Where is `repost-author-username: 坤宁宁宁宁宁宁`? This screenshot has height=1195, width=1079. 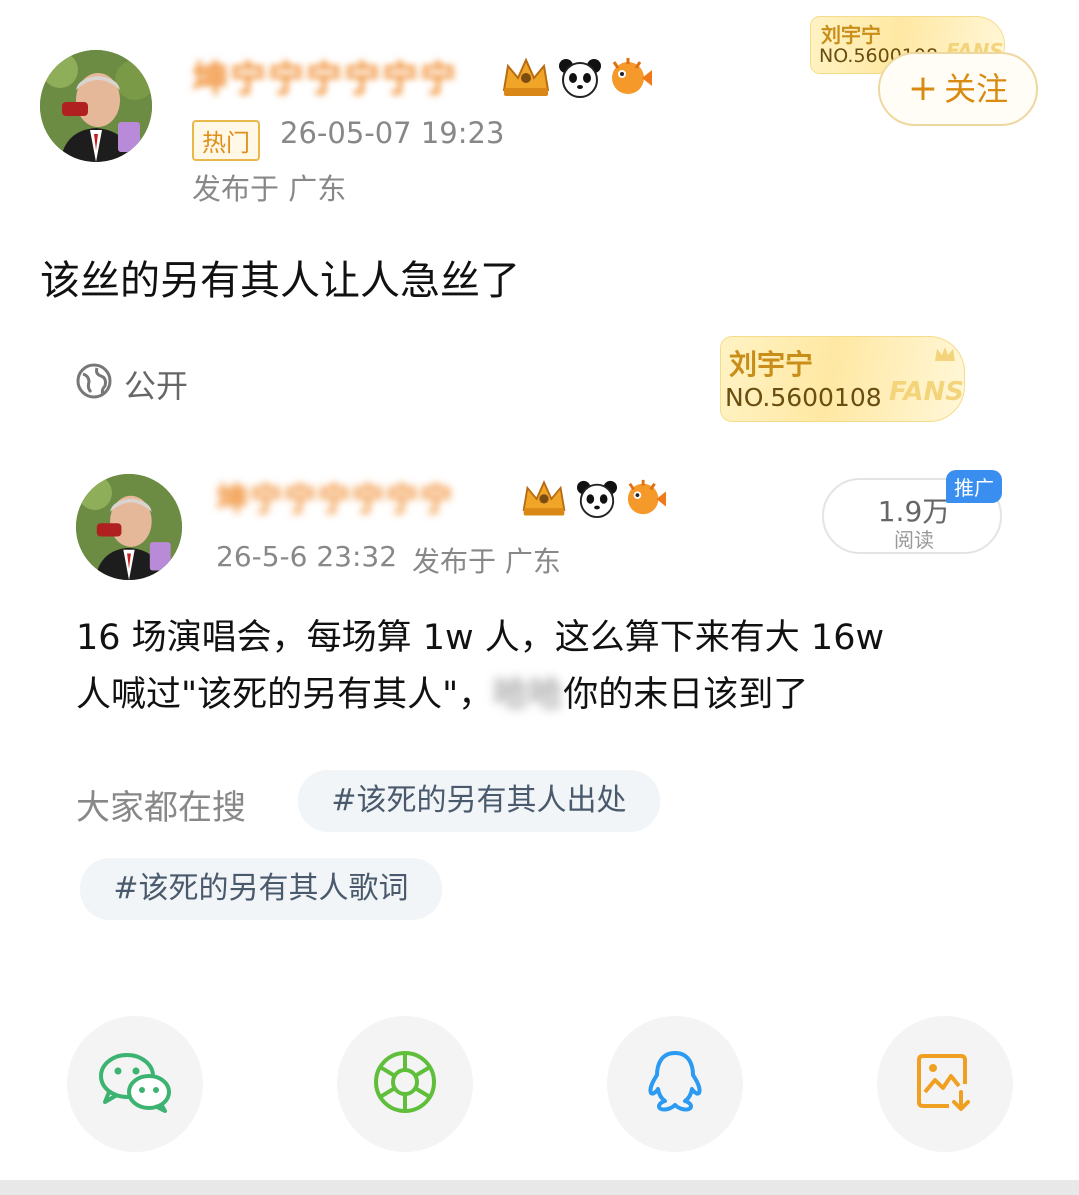 repost-author-username: 坤宁宁宁宁宁宁 is located at coordinates (335, 497).